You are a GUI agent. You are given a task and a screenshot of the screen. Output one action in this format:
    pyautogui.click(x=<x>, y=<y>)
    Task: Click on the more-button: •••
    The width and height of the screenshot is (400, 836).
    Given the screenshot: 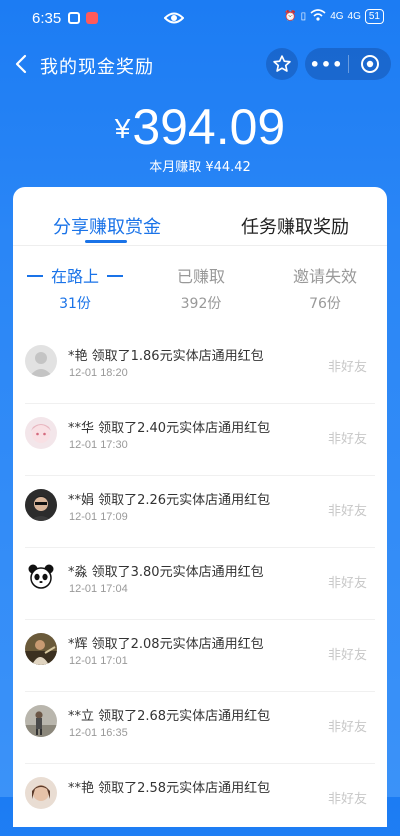 What is the action you would take?
    pyautogui.click(x=326, y=64)
    